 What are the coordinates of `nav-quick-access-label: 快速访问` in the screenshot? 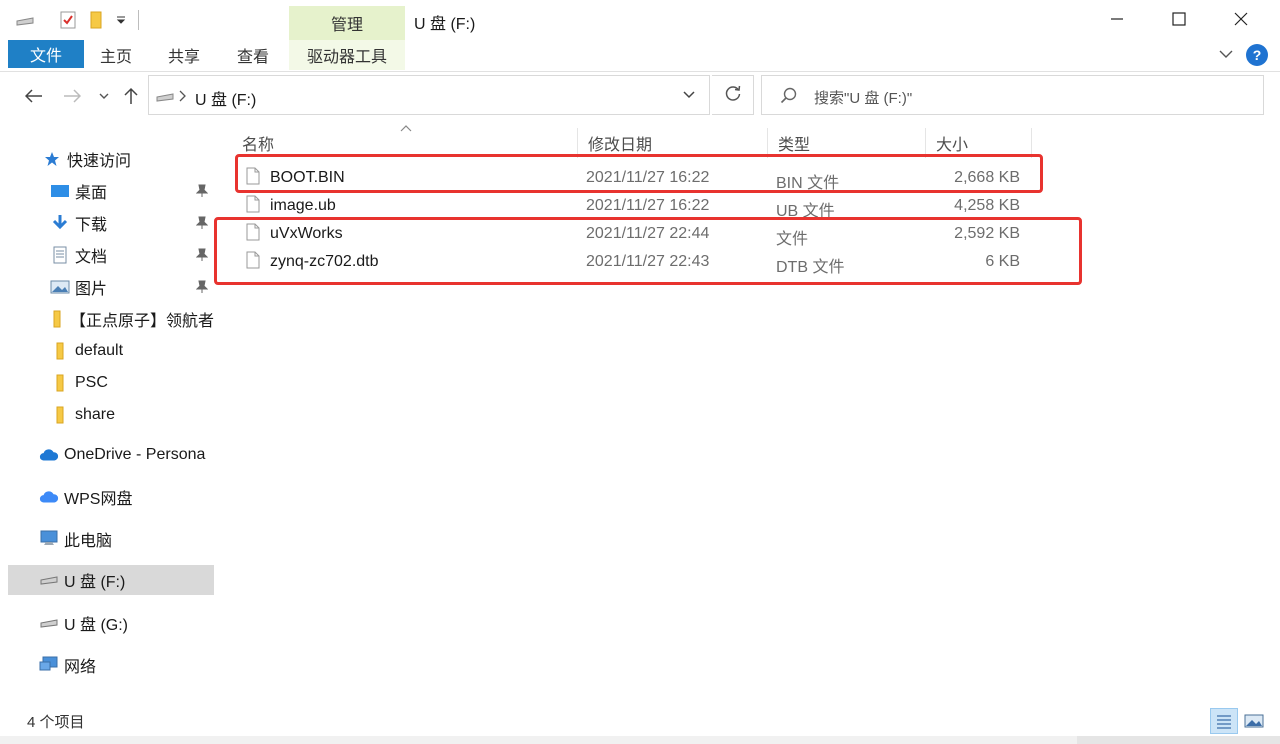 It's located at (99, 161).